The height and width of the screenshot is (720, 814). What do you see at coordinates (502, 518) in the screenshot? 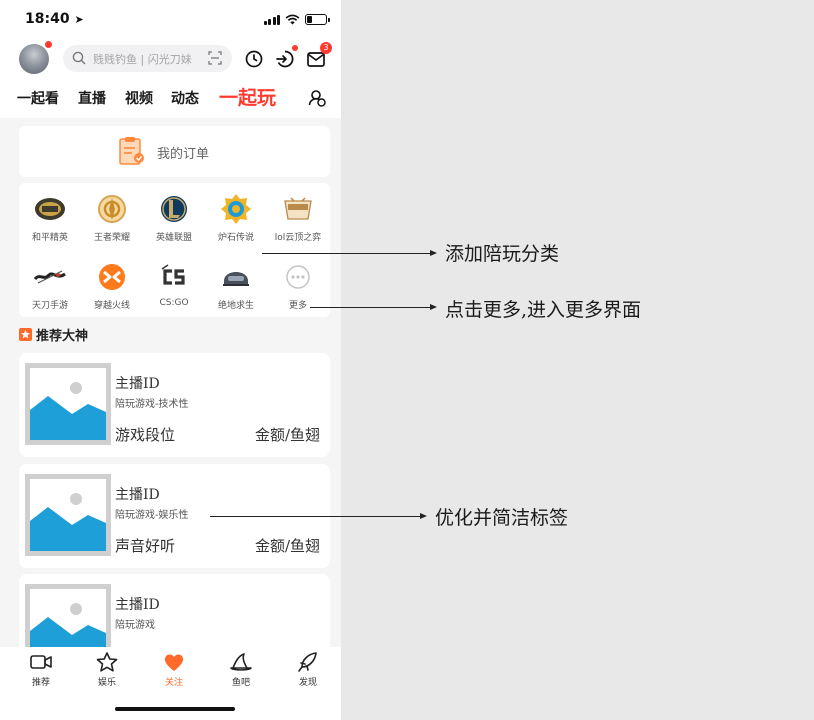
I see `annotation-simplify-tags: 优化并简洁标签` at bounding box center [502, 518].